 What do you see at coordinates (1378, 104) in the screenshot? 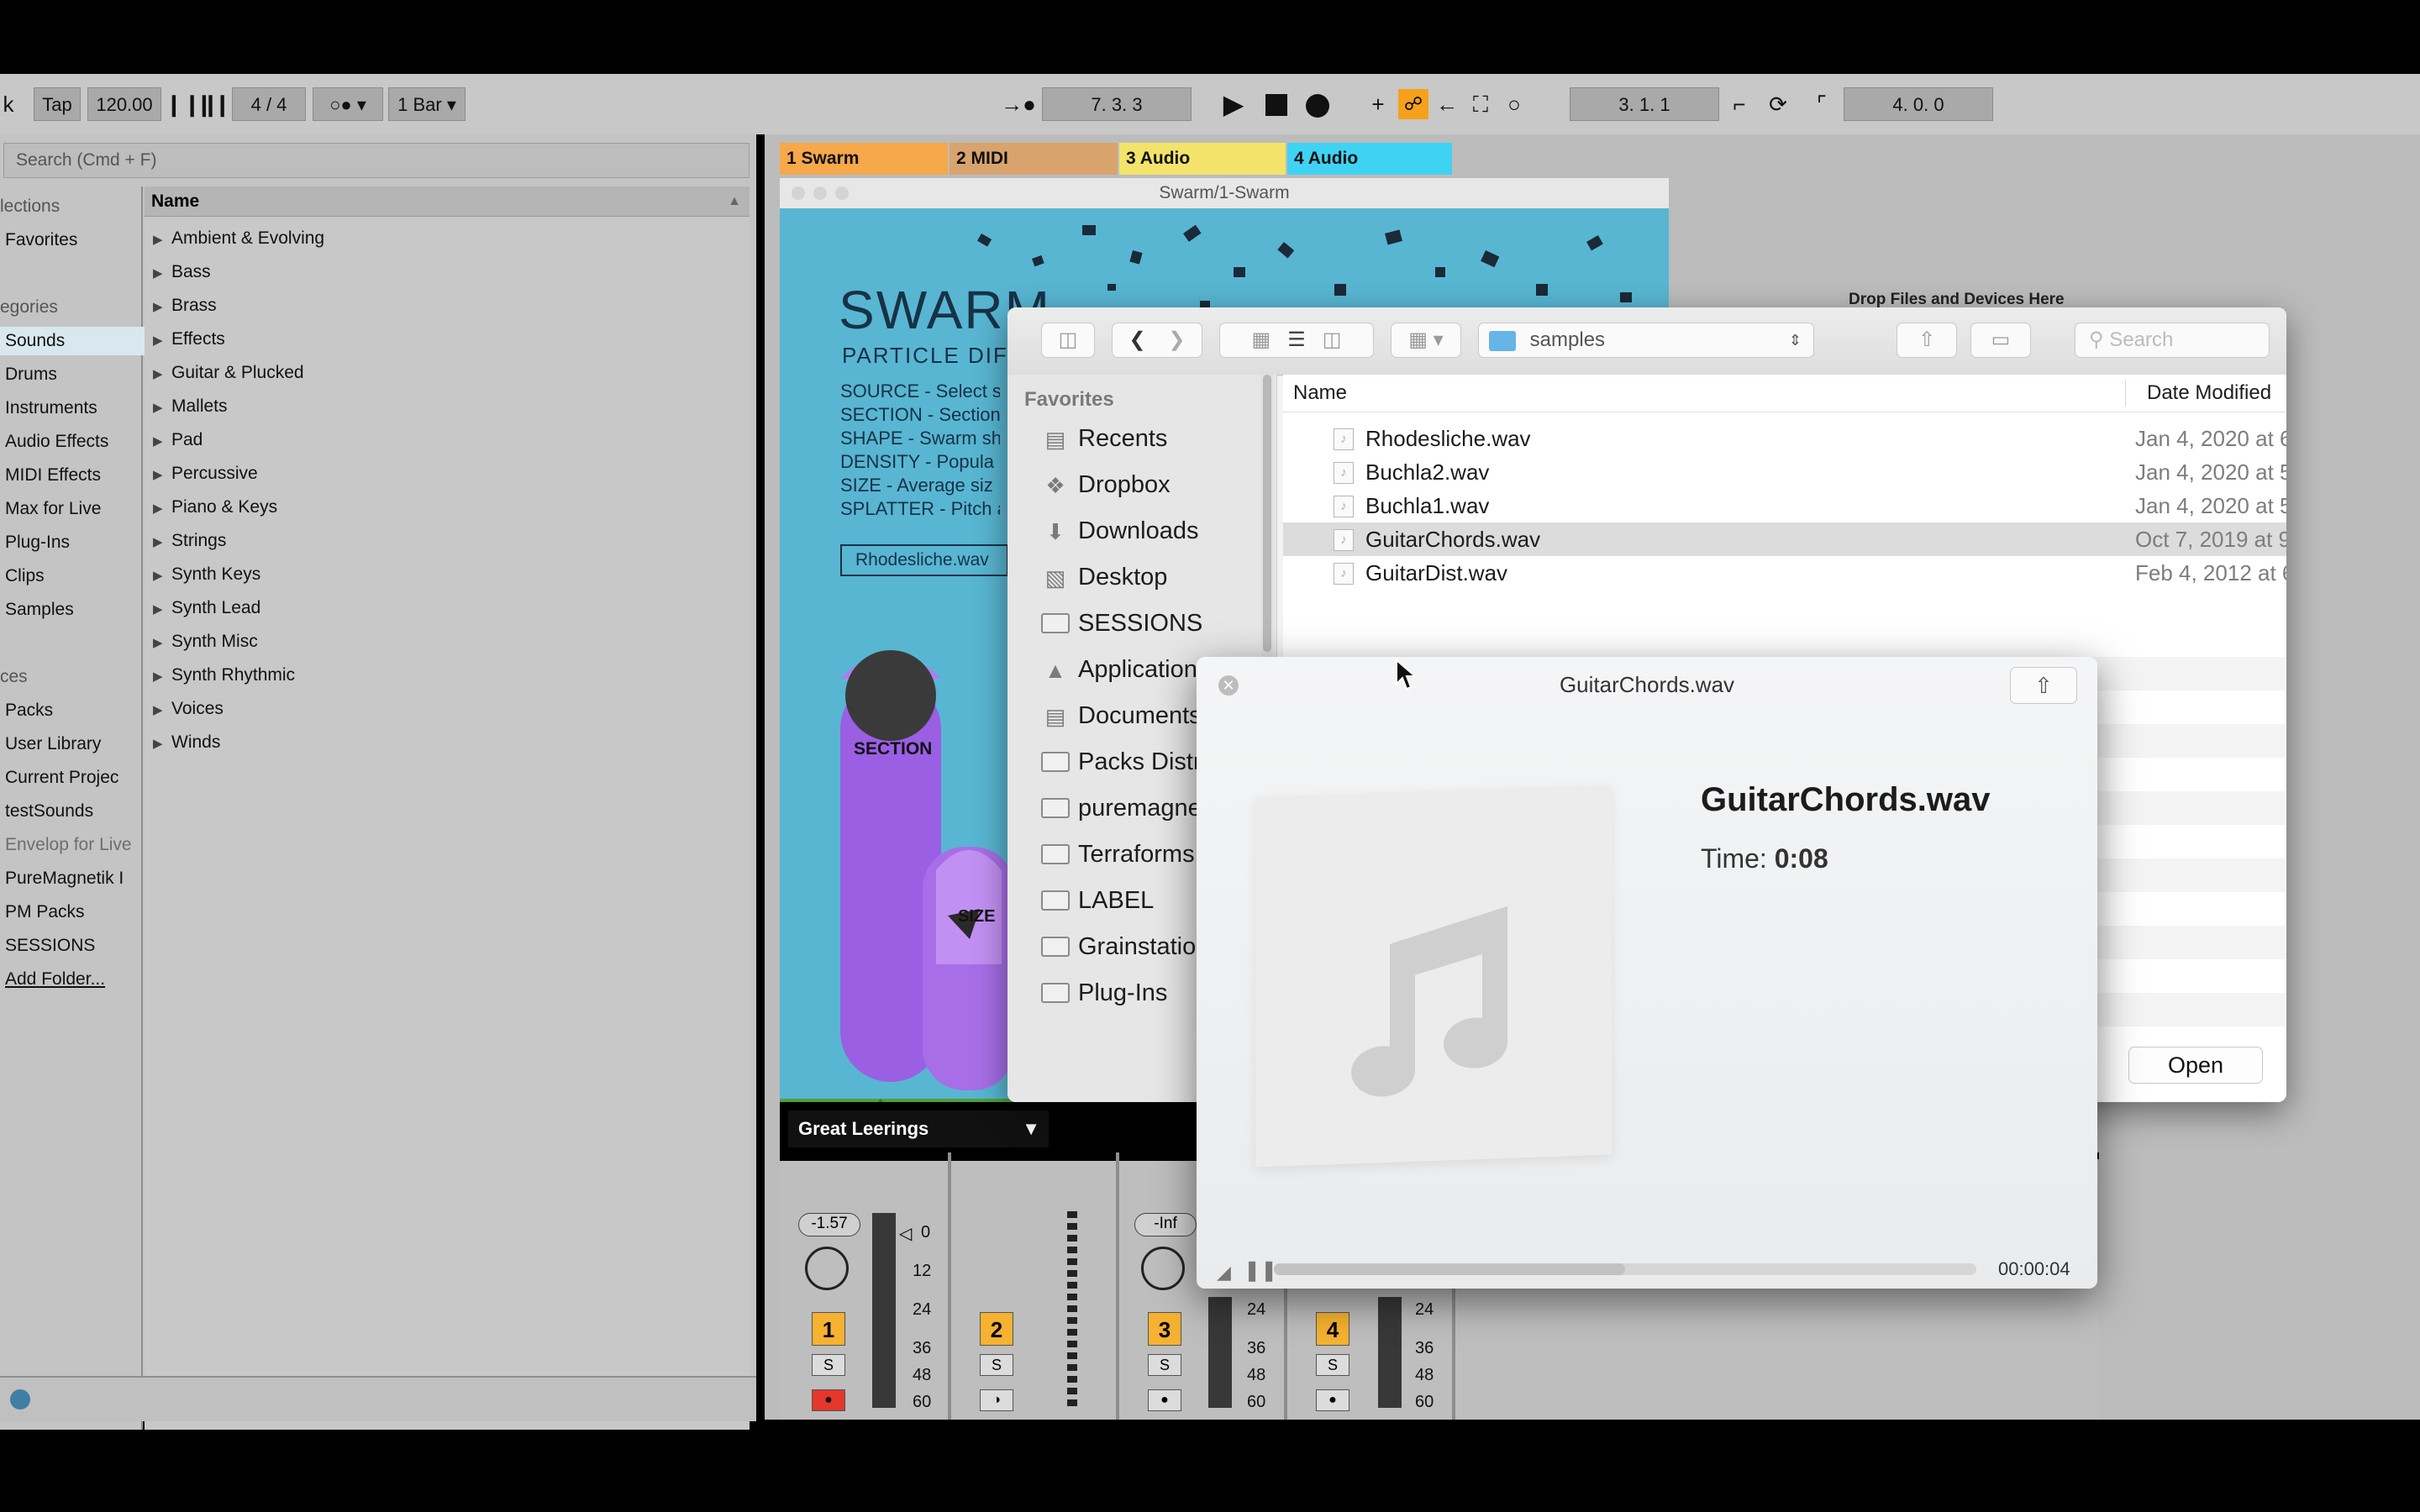
I see `overdub-icon: +` at bounding box center [1378, 104].